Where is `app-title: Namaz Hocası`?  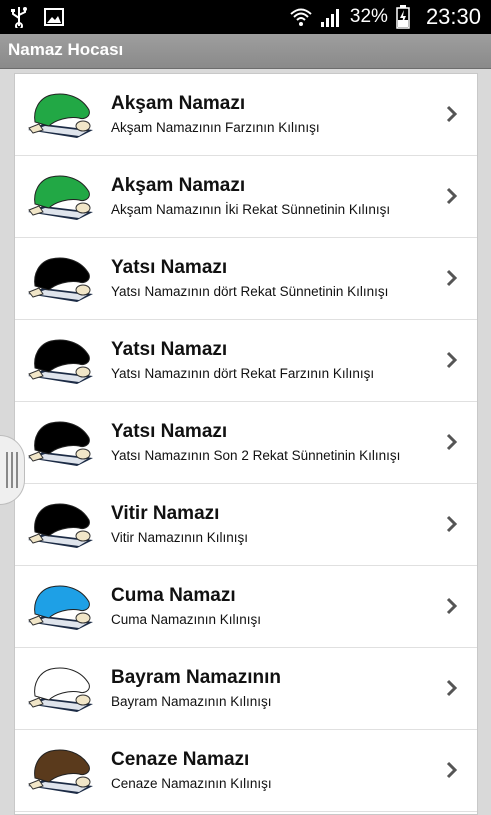 app-title: Namaz Hocası is located at coordinates (66, 49).